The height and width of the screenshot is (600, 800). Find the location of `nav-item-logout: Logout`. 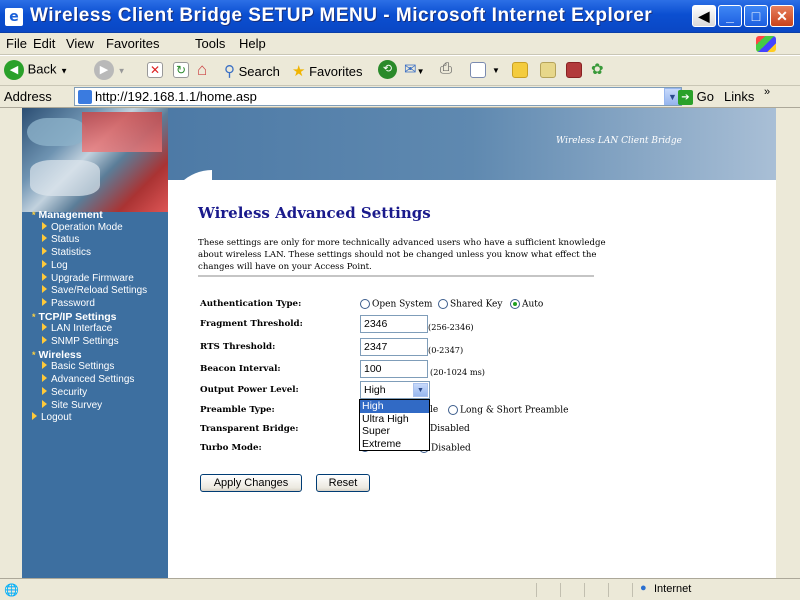

nav-item-logout: Logout is located at coordinates (89, 418).